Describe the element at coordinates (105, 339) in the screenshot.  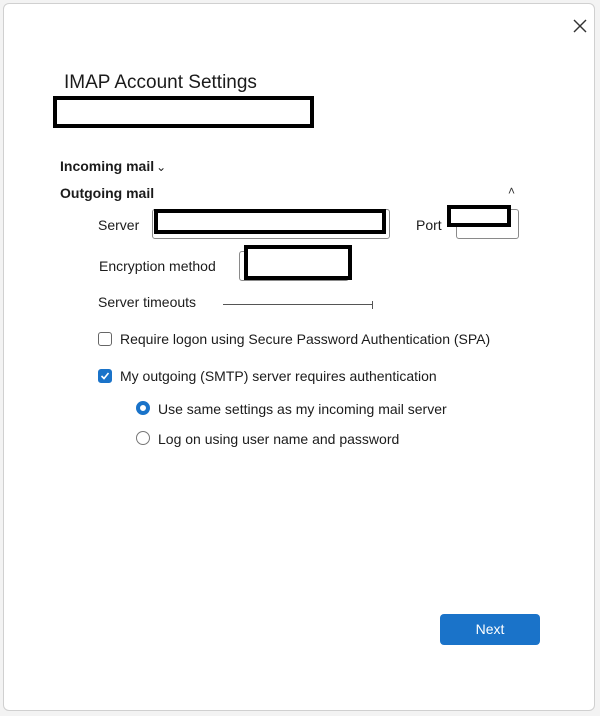
I see `spa-checkbox` at that location.